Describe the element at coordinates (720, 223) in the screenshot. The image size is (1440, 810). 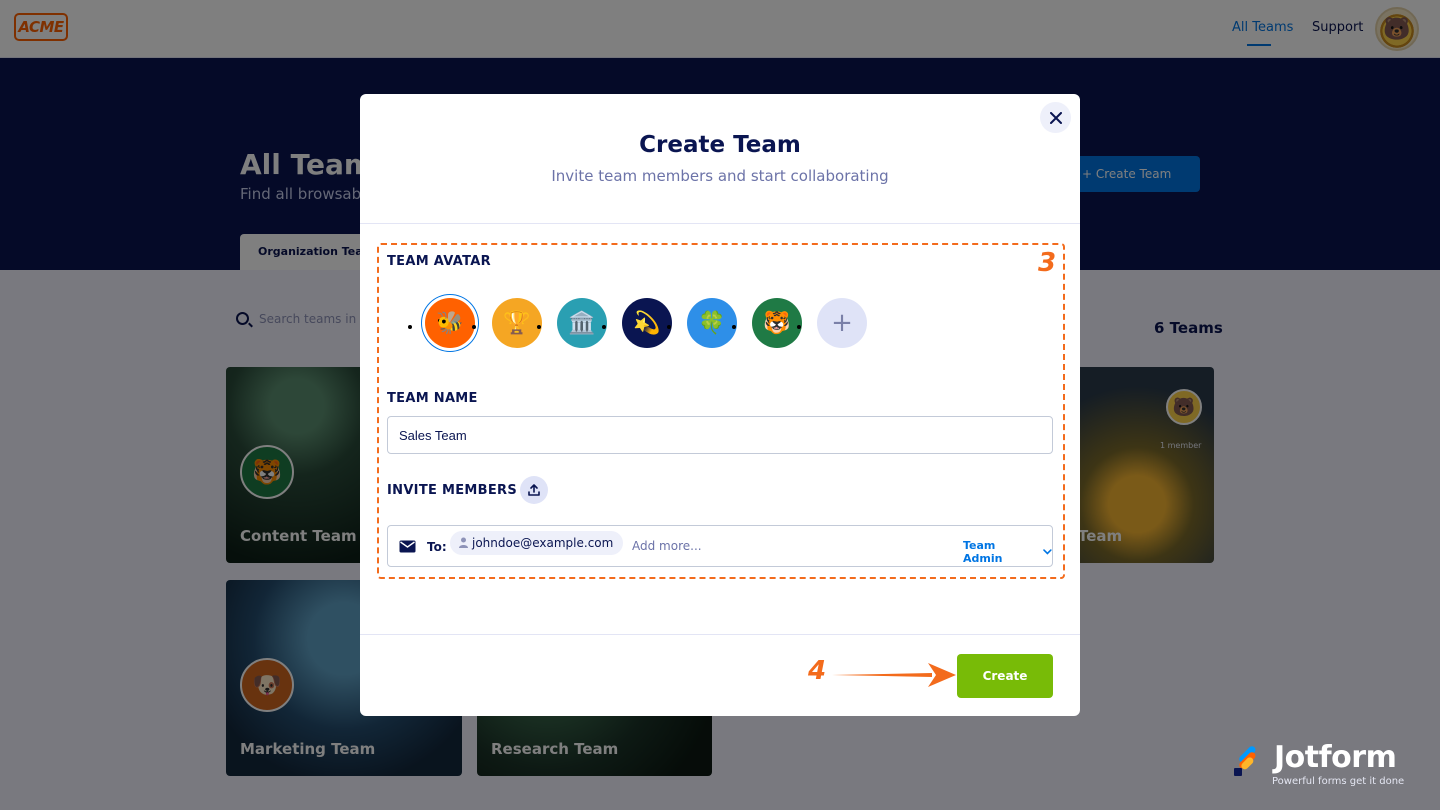
I see `divider` at that location.